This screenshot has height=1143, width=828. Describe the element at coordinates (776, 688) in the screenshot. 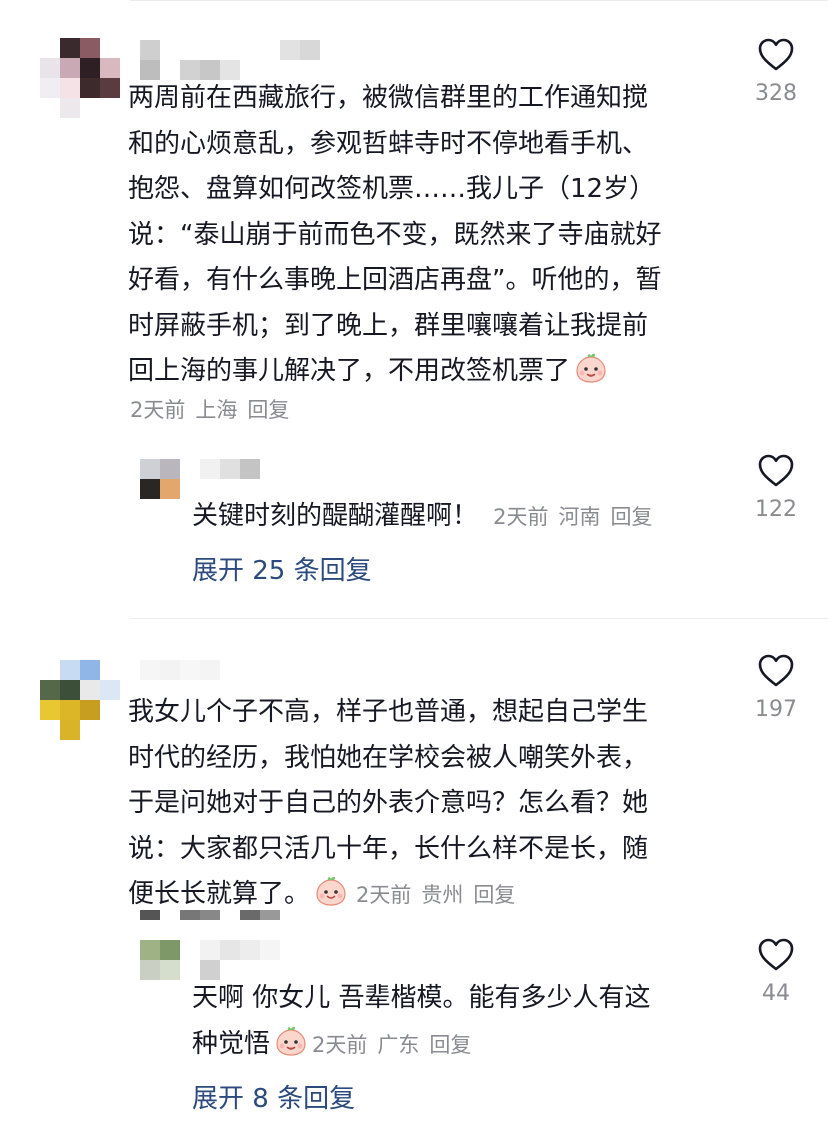

I see `like-button: 197` at that location.